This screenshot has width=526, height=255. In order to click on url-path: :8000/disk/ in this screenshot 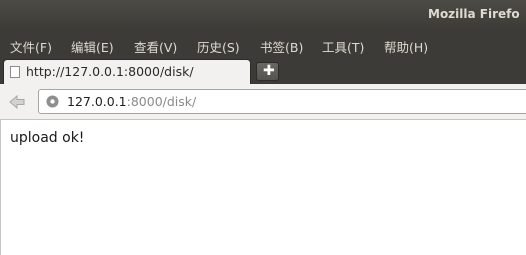, I will do `click(161, 101)`.